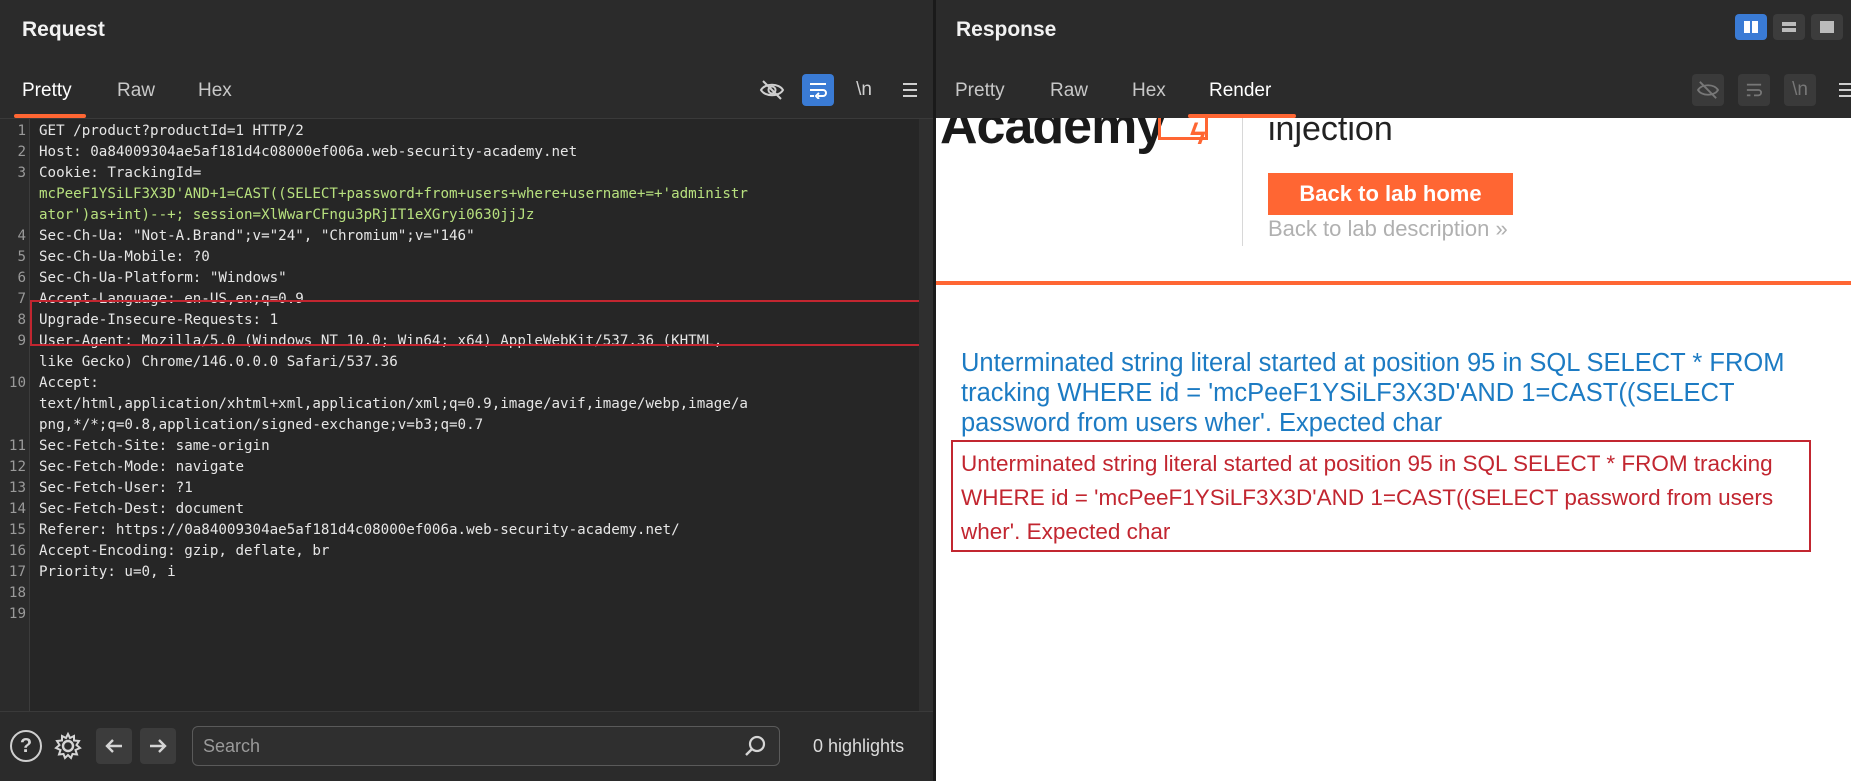  What do you see at coordinates (1771, 90) in the screenshot?
I see `response-toolbar: \n` at bounding box center [1771, 90].